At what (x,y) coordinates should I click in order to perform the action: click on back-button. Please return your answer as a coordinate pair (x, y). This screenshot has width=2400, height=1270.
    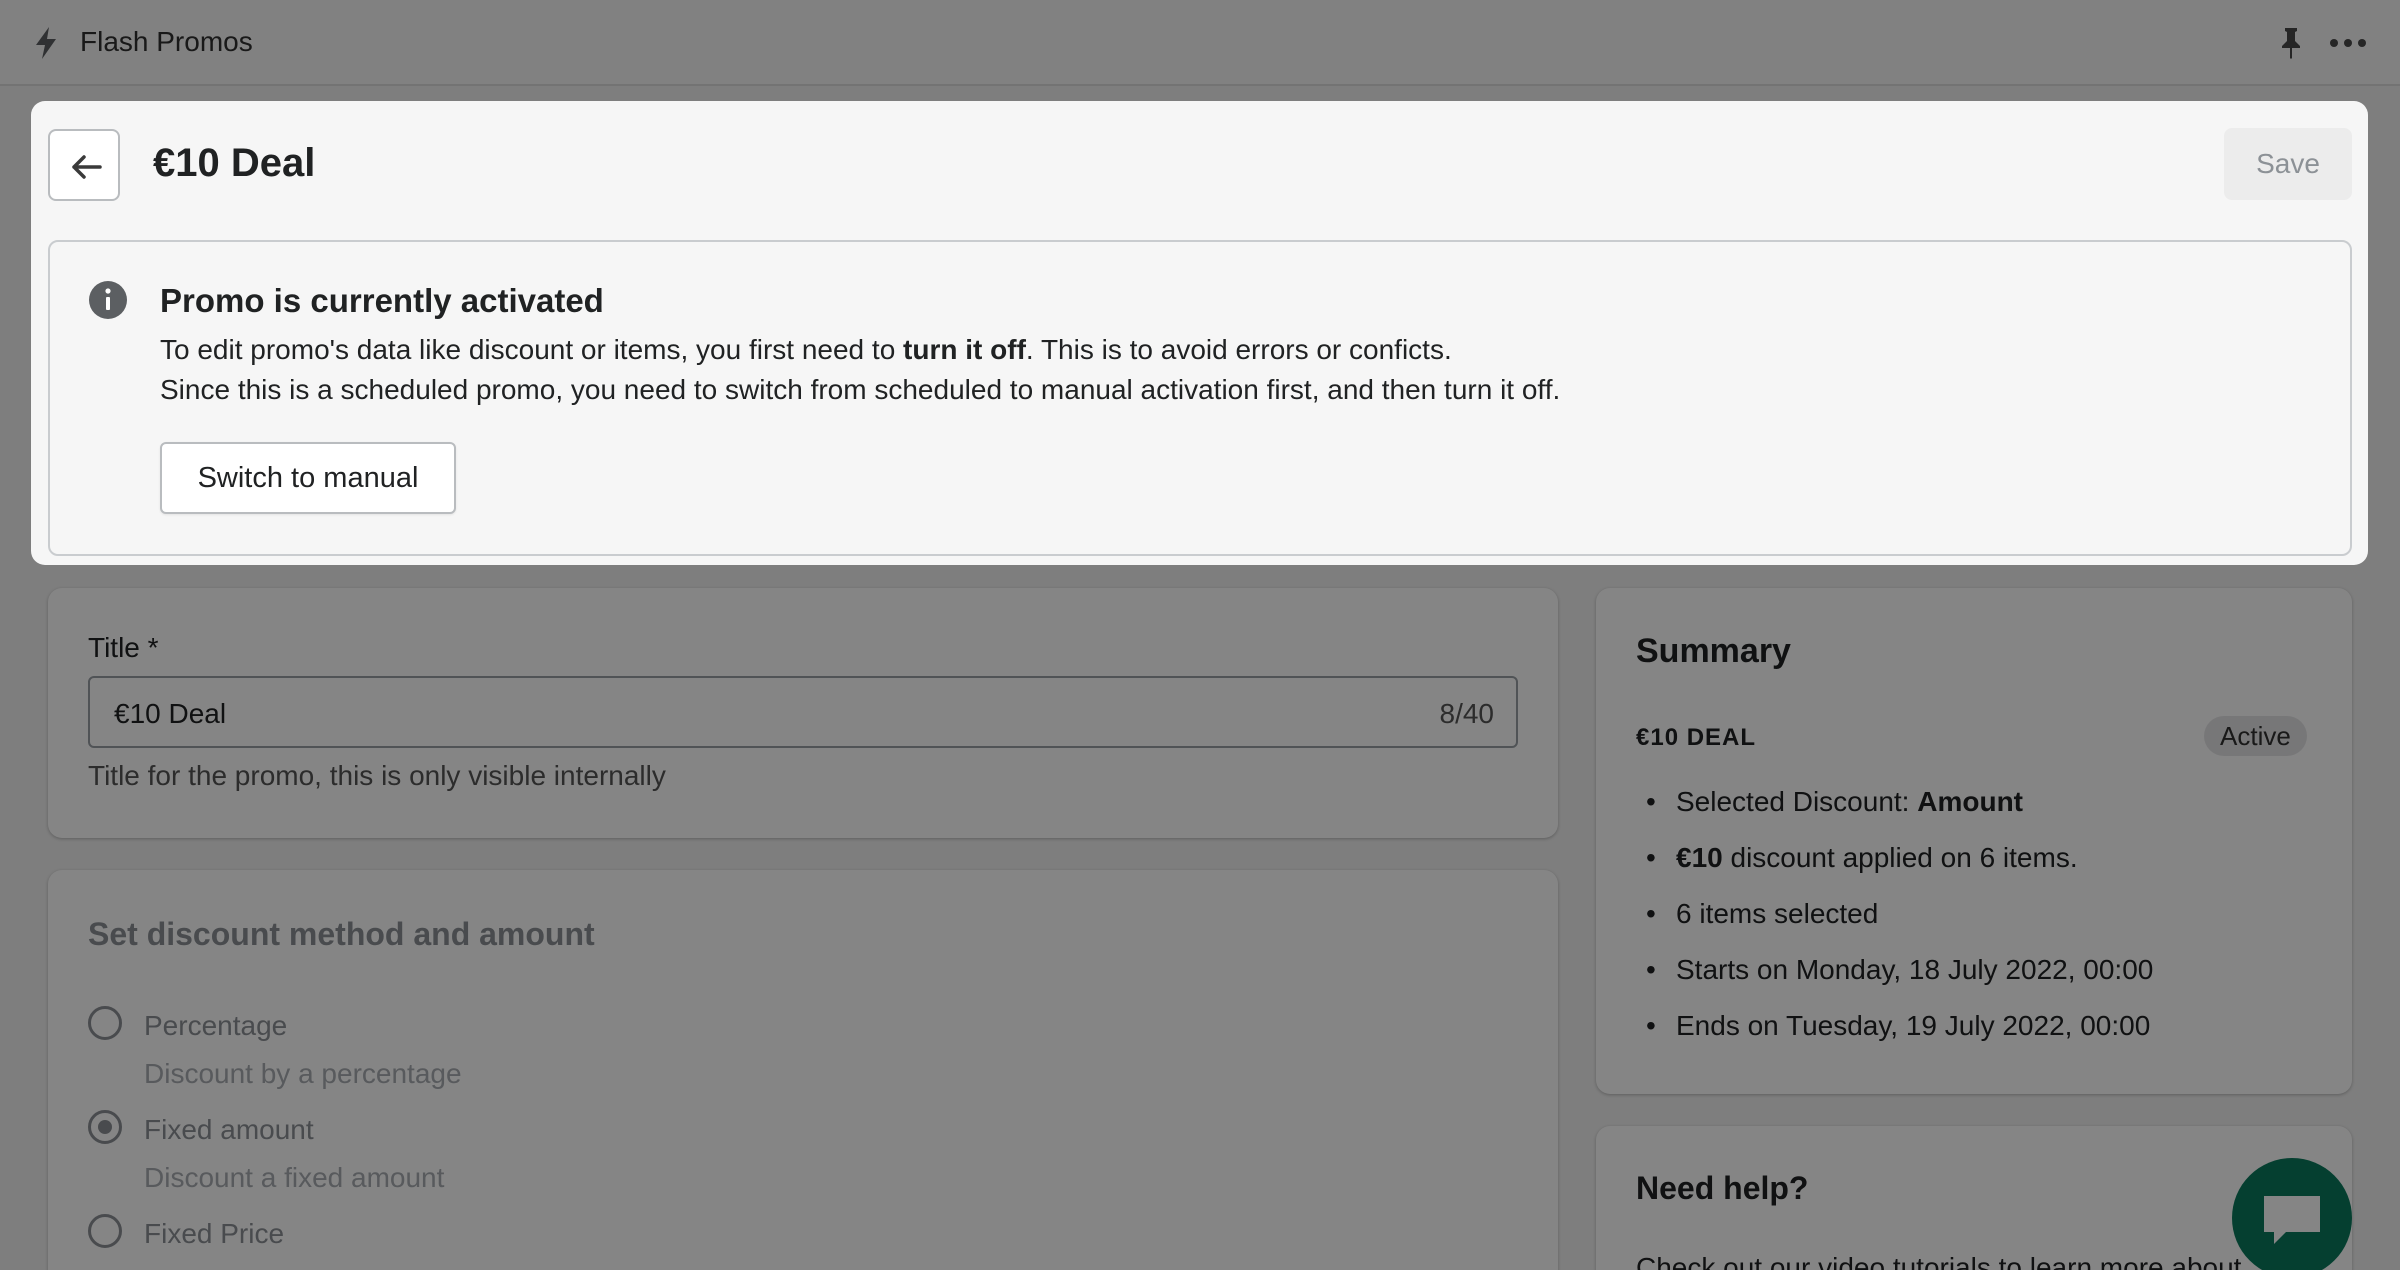
    Looking at the image, I should click on (84, 165).